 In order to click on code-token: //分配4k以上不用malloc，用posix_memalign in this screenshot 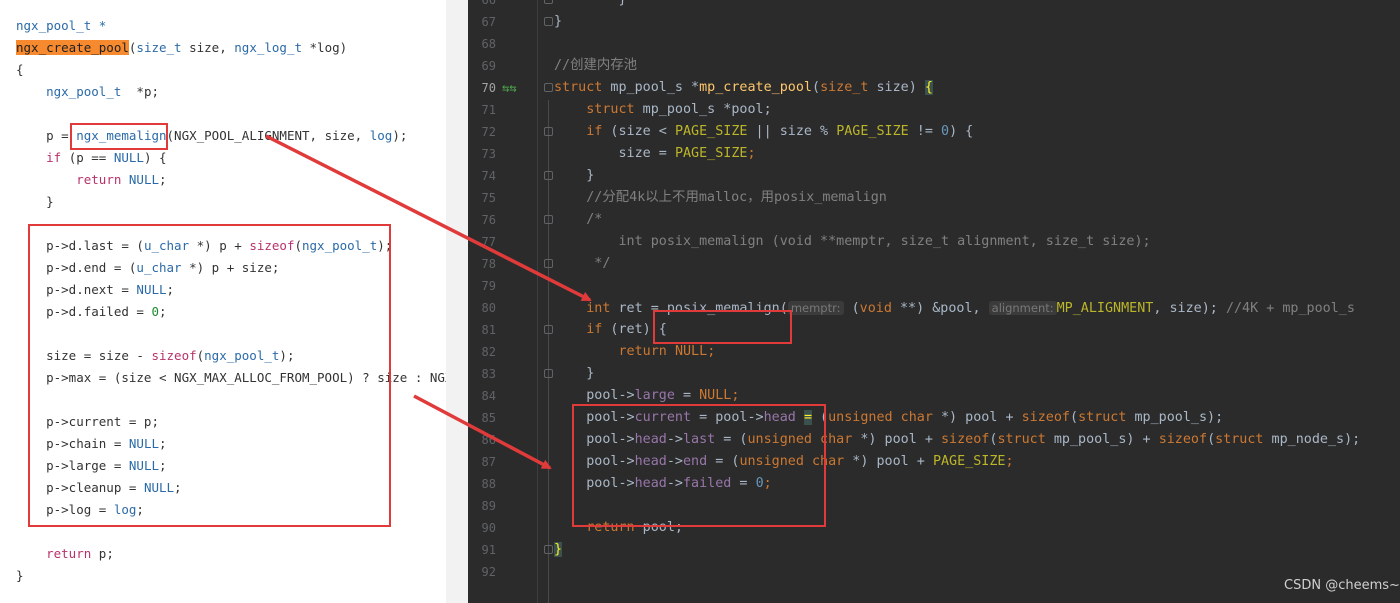, I will do `click(720, 197)`.